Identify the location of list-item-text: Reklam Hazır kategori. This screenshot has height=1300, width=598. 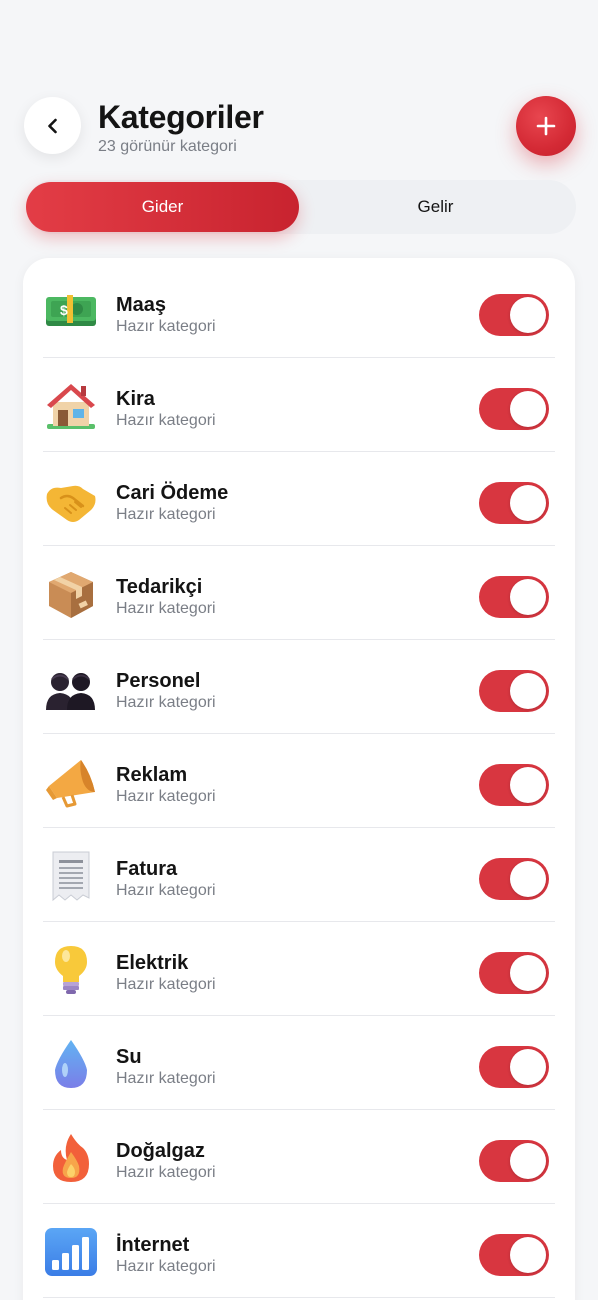
(166, 785).